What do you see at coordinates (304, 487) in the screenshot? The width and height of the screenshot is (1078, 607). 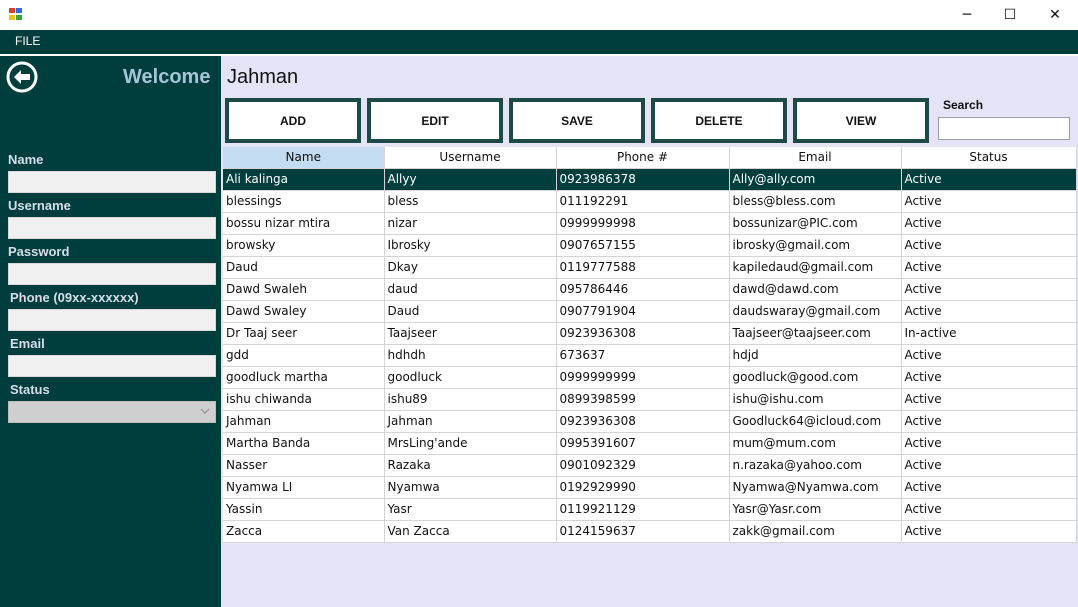 I see `cell-name: Nyamwa LI` at bounding box center [304, 487].